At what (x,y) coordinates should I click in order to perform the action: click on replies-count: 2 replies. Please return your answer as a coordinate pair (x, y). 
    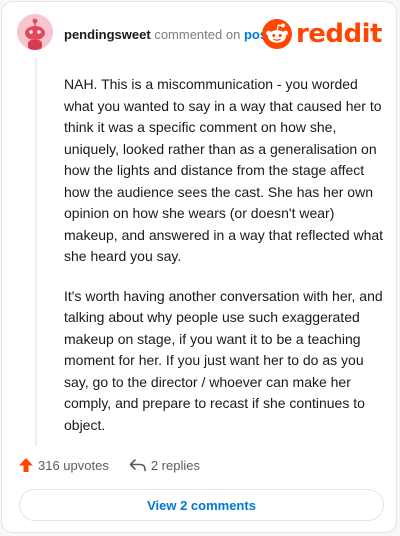
    Looking at the image, I should click on (175, 465).